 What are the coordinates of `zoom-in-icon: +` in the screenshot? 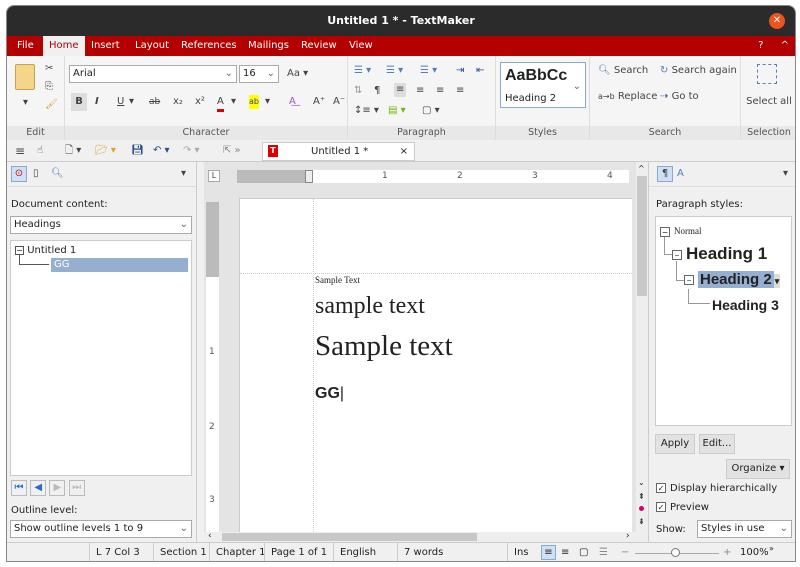 It's located at (727, 552).